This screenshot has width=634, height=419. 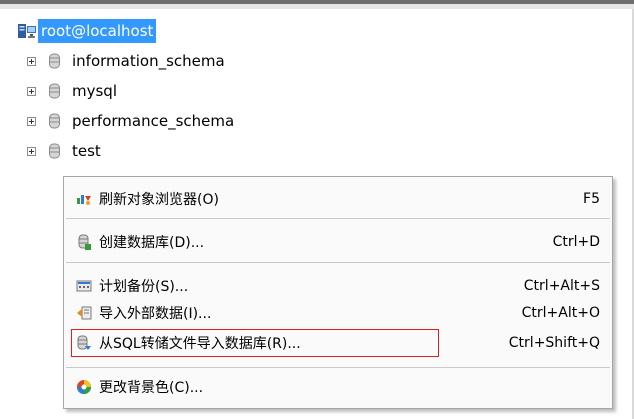 What do you see at coordinates (84, 286) in the screenshot?
I see `scheduled-backup-icon` at bounding box center [84, 286].